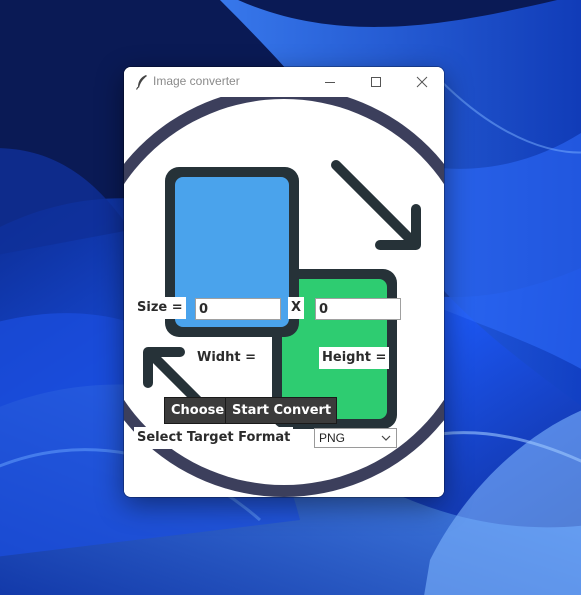 This screenshot has height=595, width=581. Describe the element at coordinates (284, 82) in the screenshot. I see `title-bar: Image converter` at that location.